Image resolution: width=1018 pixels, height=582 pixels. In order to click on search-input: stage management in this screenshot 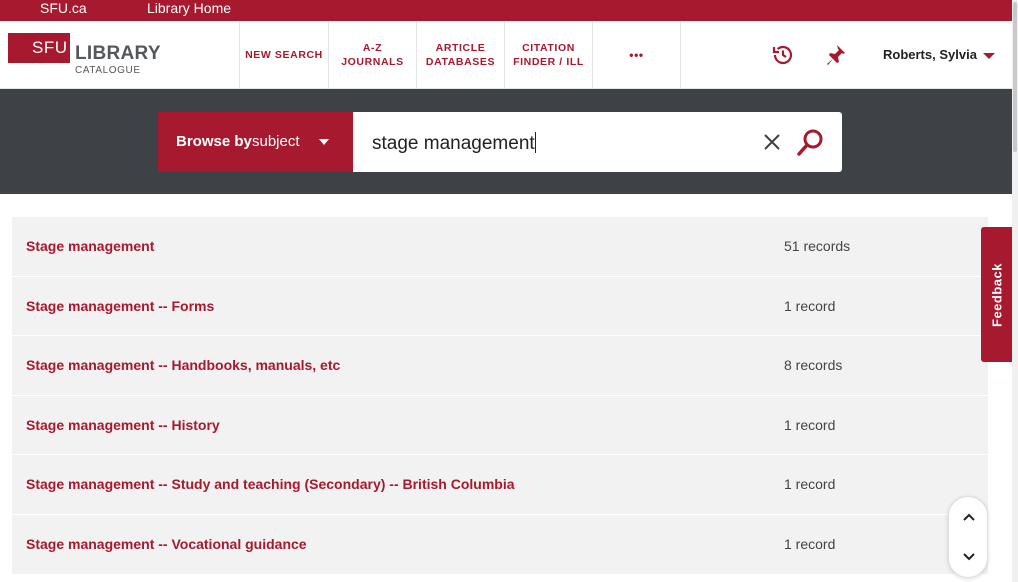, I will do `click(597, 142)`.